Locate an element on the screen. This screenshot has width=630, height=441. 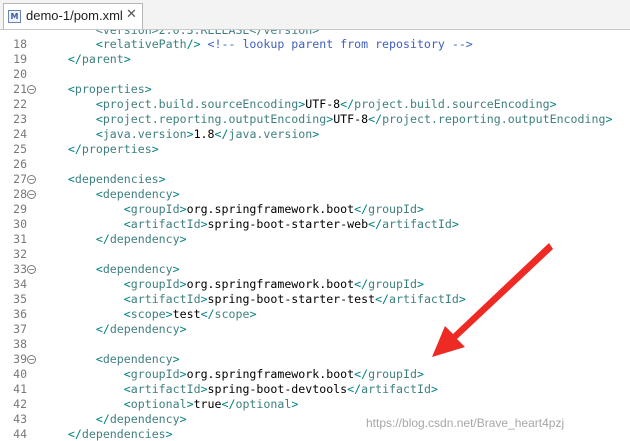
red-arrow-annotation is located at coordinates (492, 300).